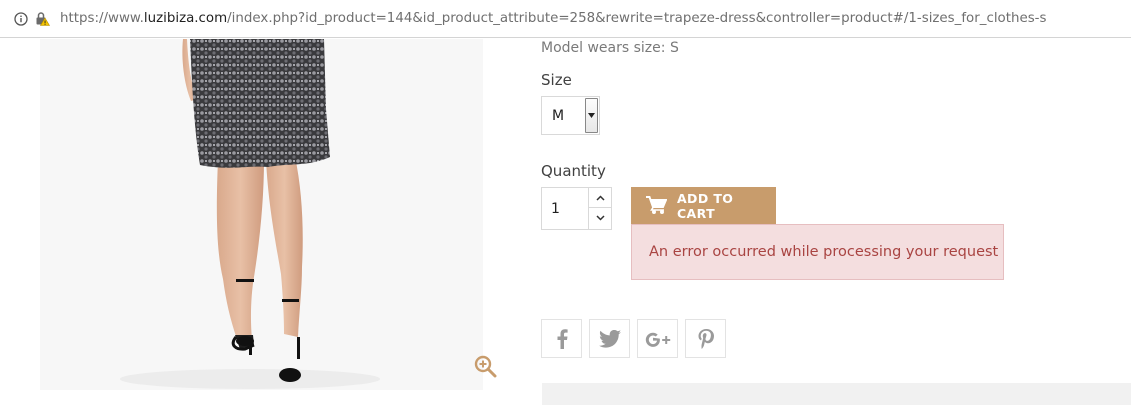  I want to click on twitter-icon, so click(609, 338).